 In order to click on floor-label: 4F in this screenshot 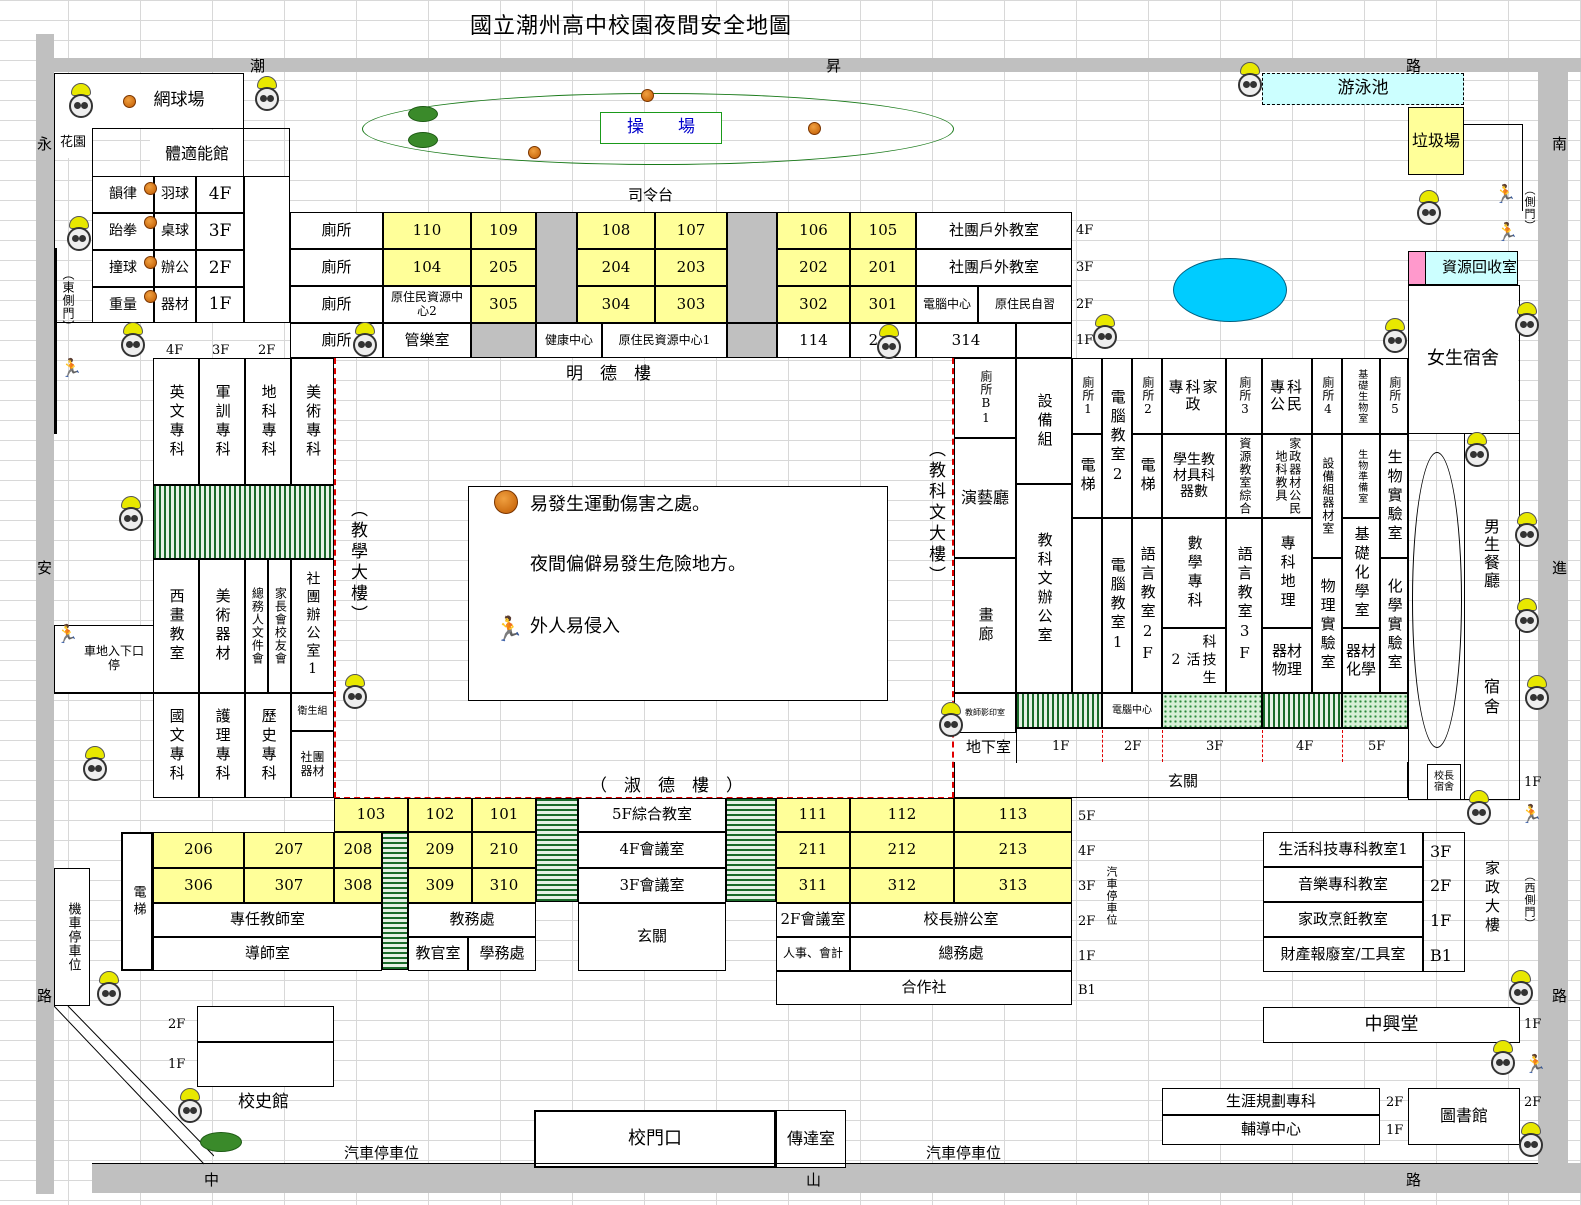, I will do `click(1087, 851)`.